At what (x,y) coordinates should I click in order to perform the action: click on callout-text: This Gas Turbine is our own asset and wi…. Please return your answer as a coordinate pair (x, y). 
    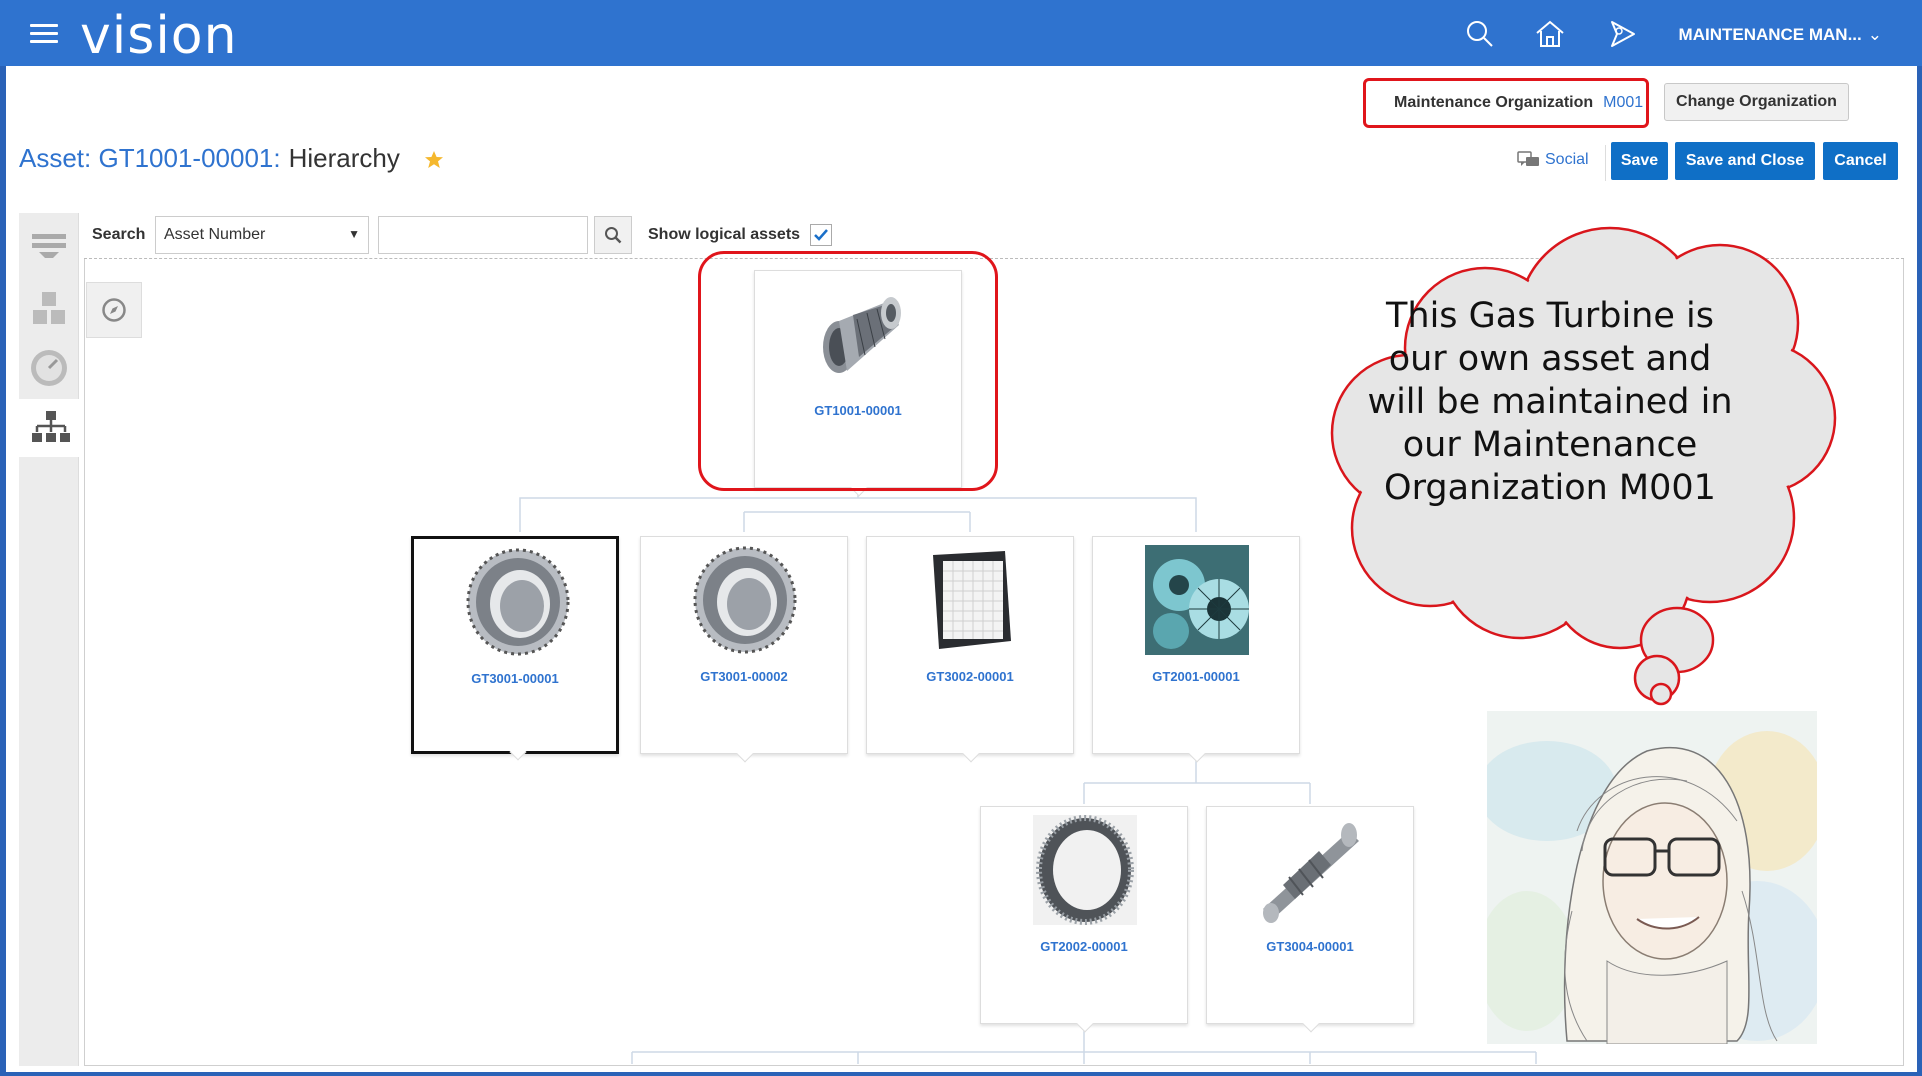
    Looking at the image, I should click on (1550, 402).